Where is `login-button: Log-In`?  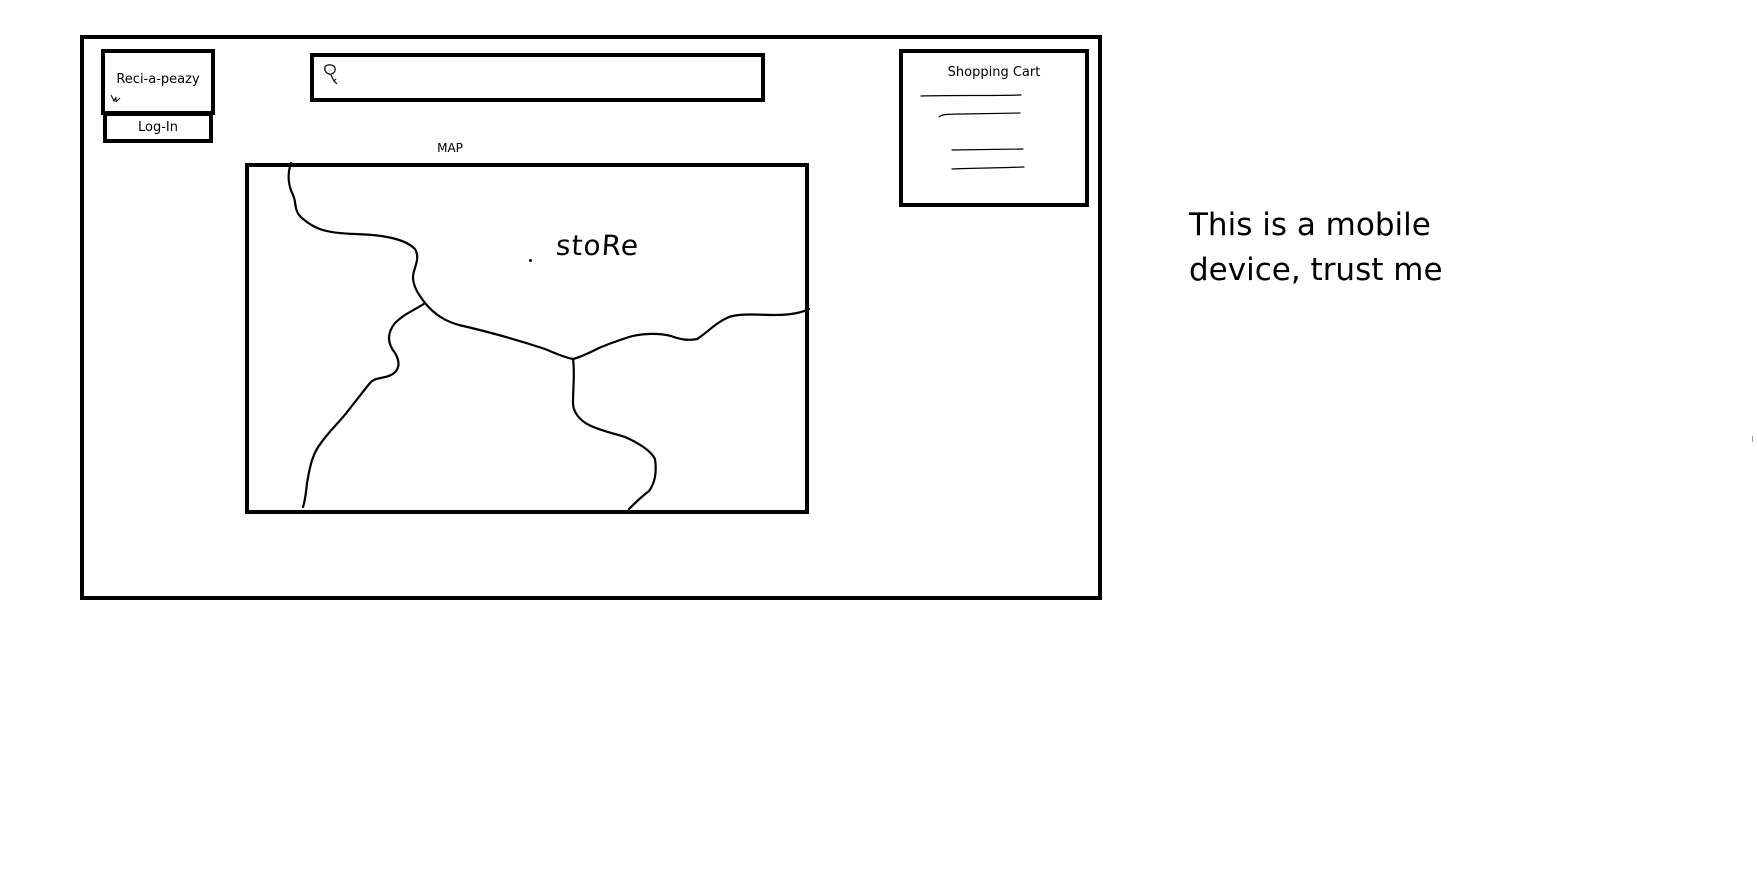 login-button: Log-In is located at coordinates (158, 127).